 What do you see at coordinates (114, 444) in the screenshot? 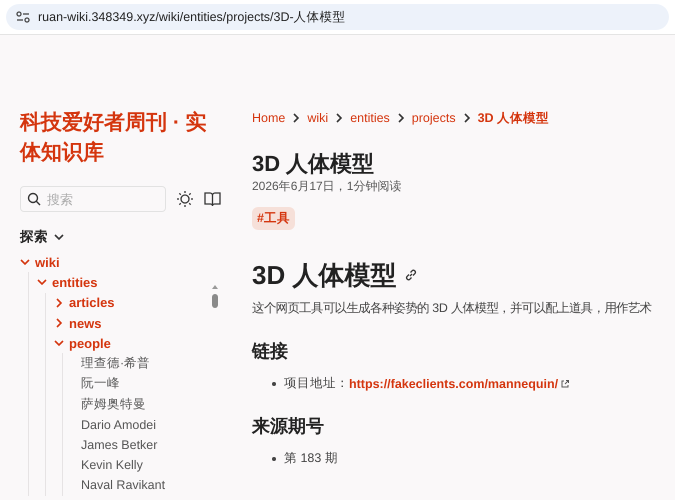
I see `tree-item: James Betker` at bounding box center [114, 444].